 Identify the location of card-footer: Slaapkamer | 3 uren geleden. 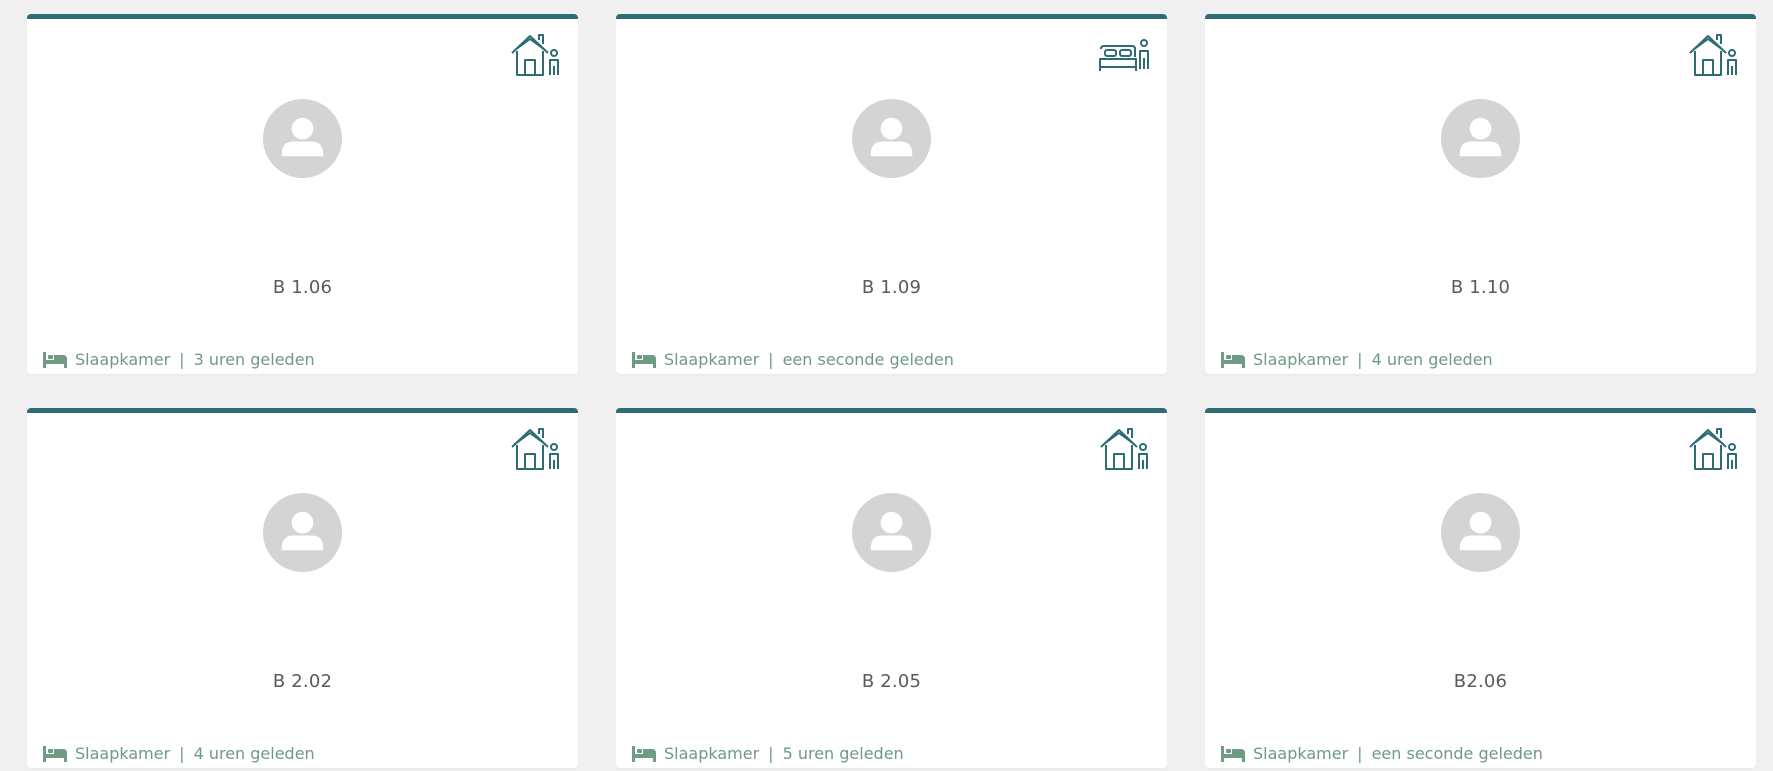
(179, 359).